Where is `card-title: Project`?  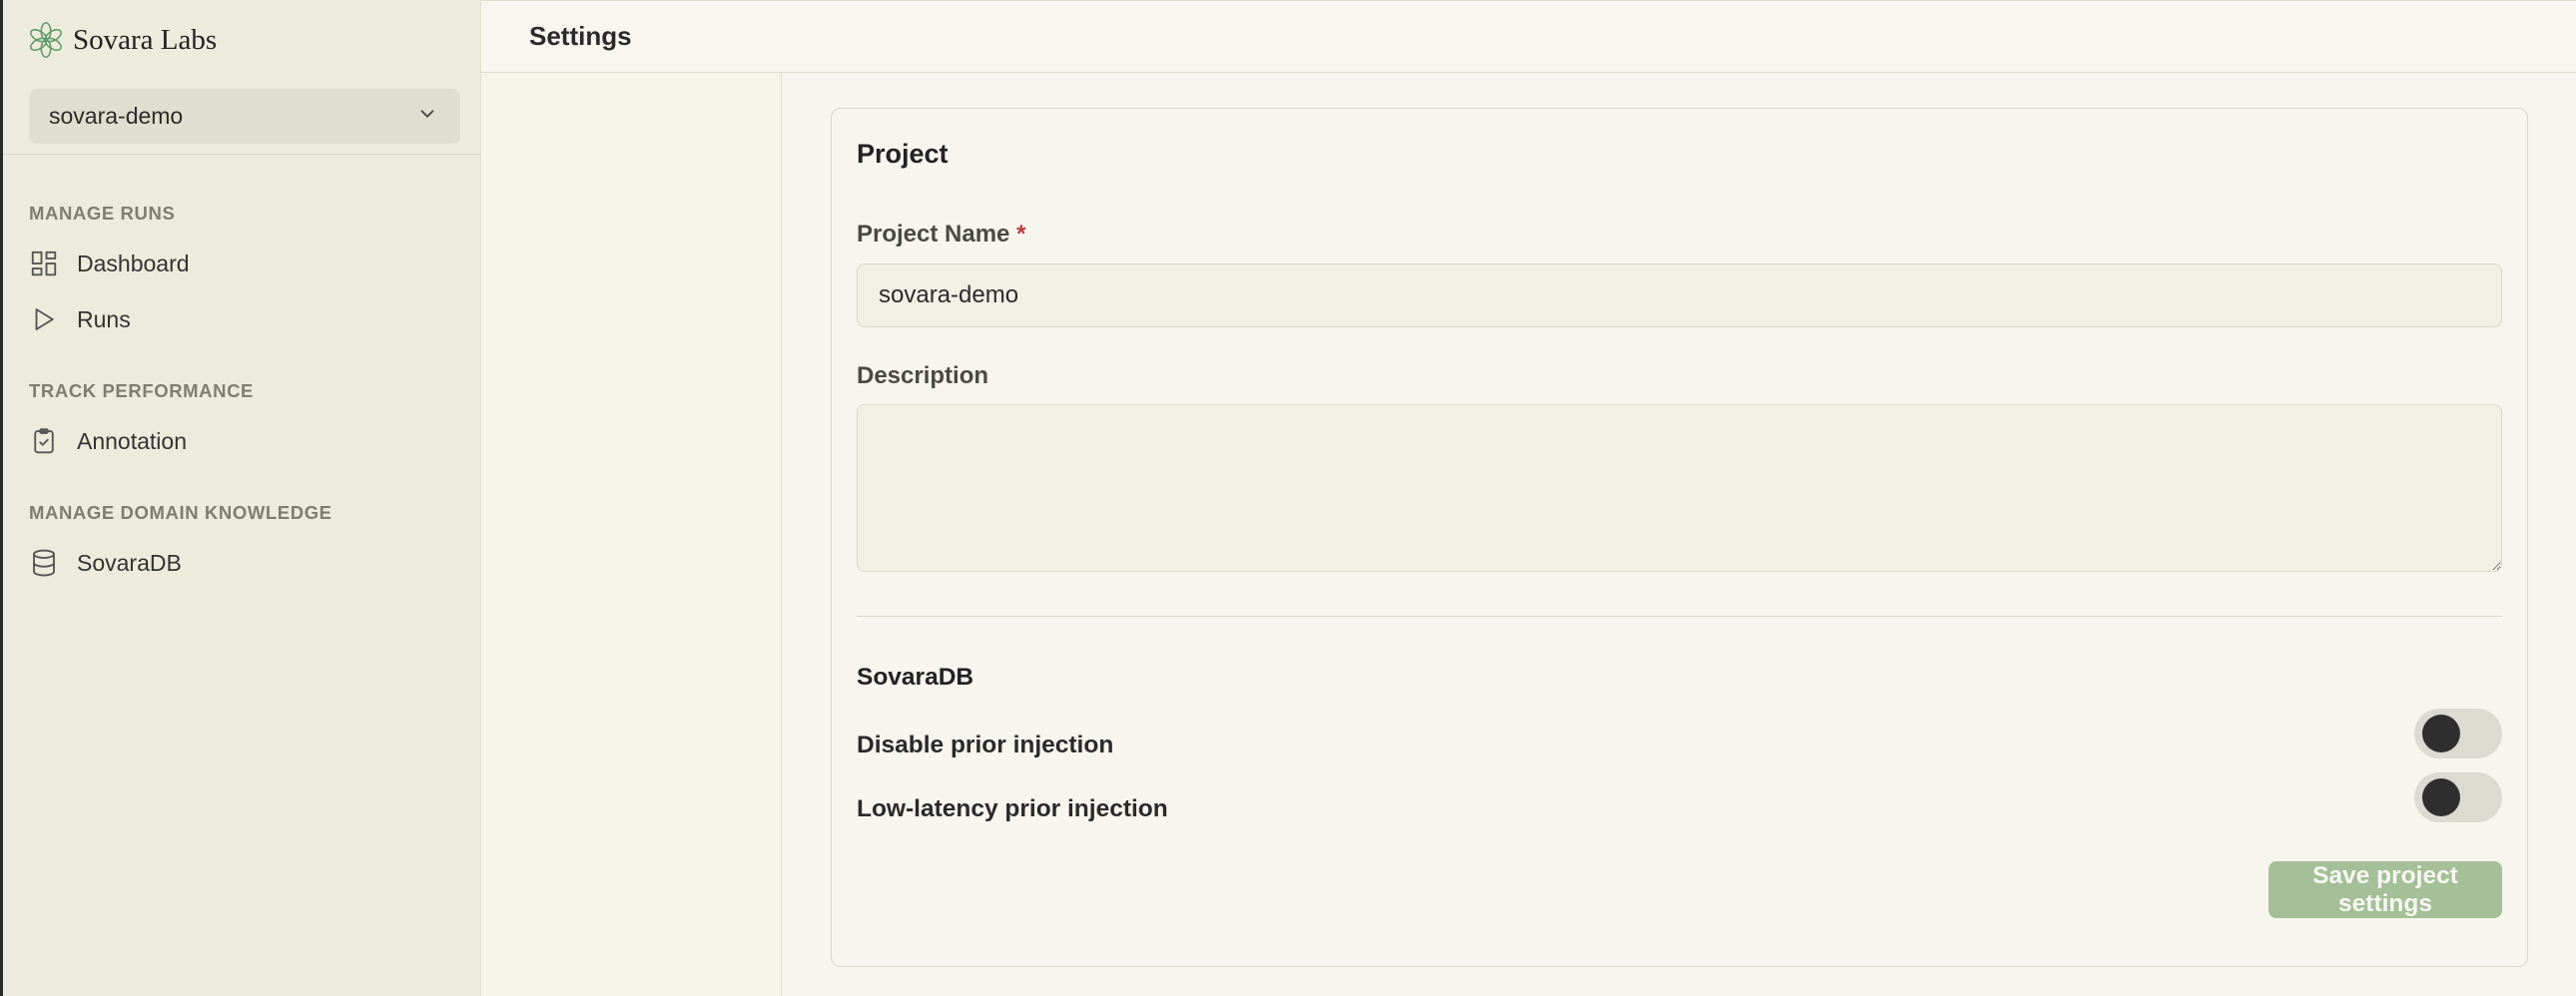 card-title: Project is located at coordinates (903, 154).